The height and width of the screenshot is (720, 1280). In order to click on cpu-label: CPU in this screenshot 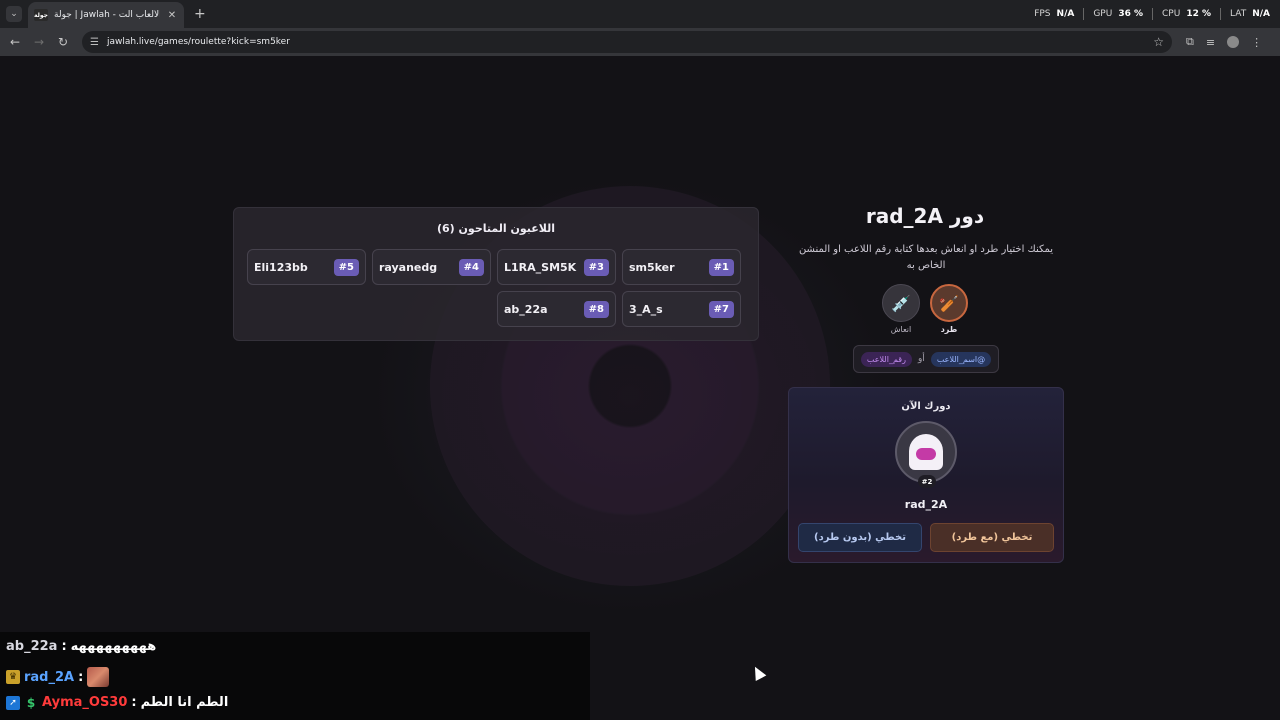, I will do `click(1171, 14)`.